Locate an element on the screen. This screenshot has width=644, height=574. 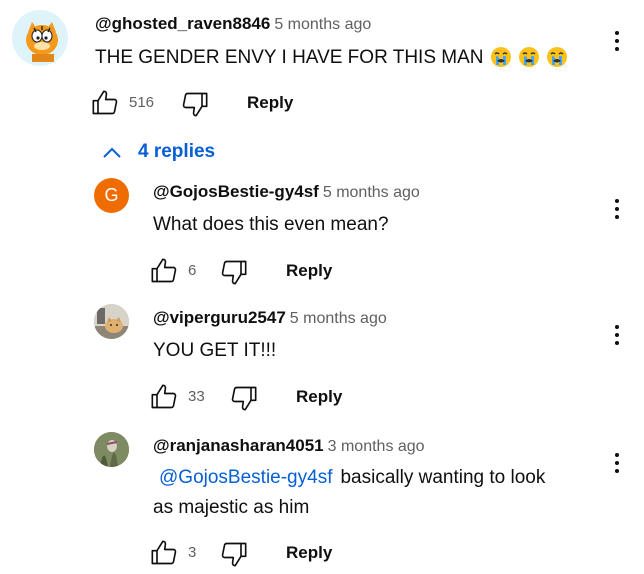
comment-text-line2: as majestic as him is located at coordinates (231, 507).